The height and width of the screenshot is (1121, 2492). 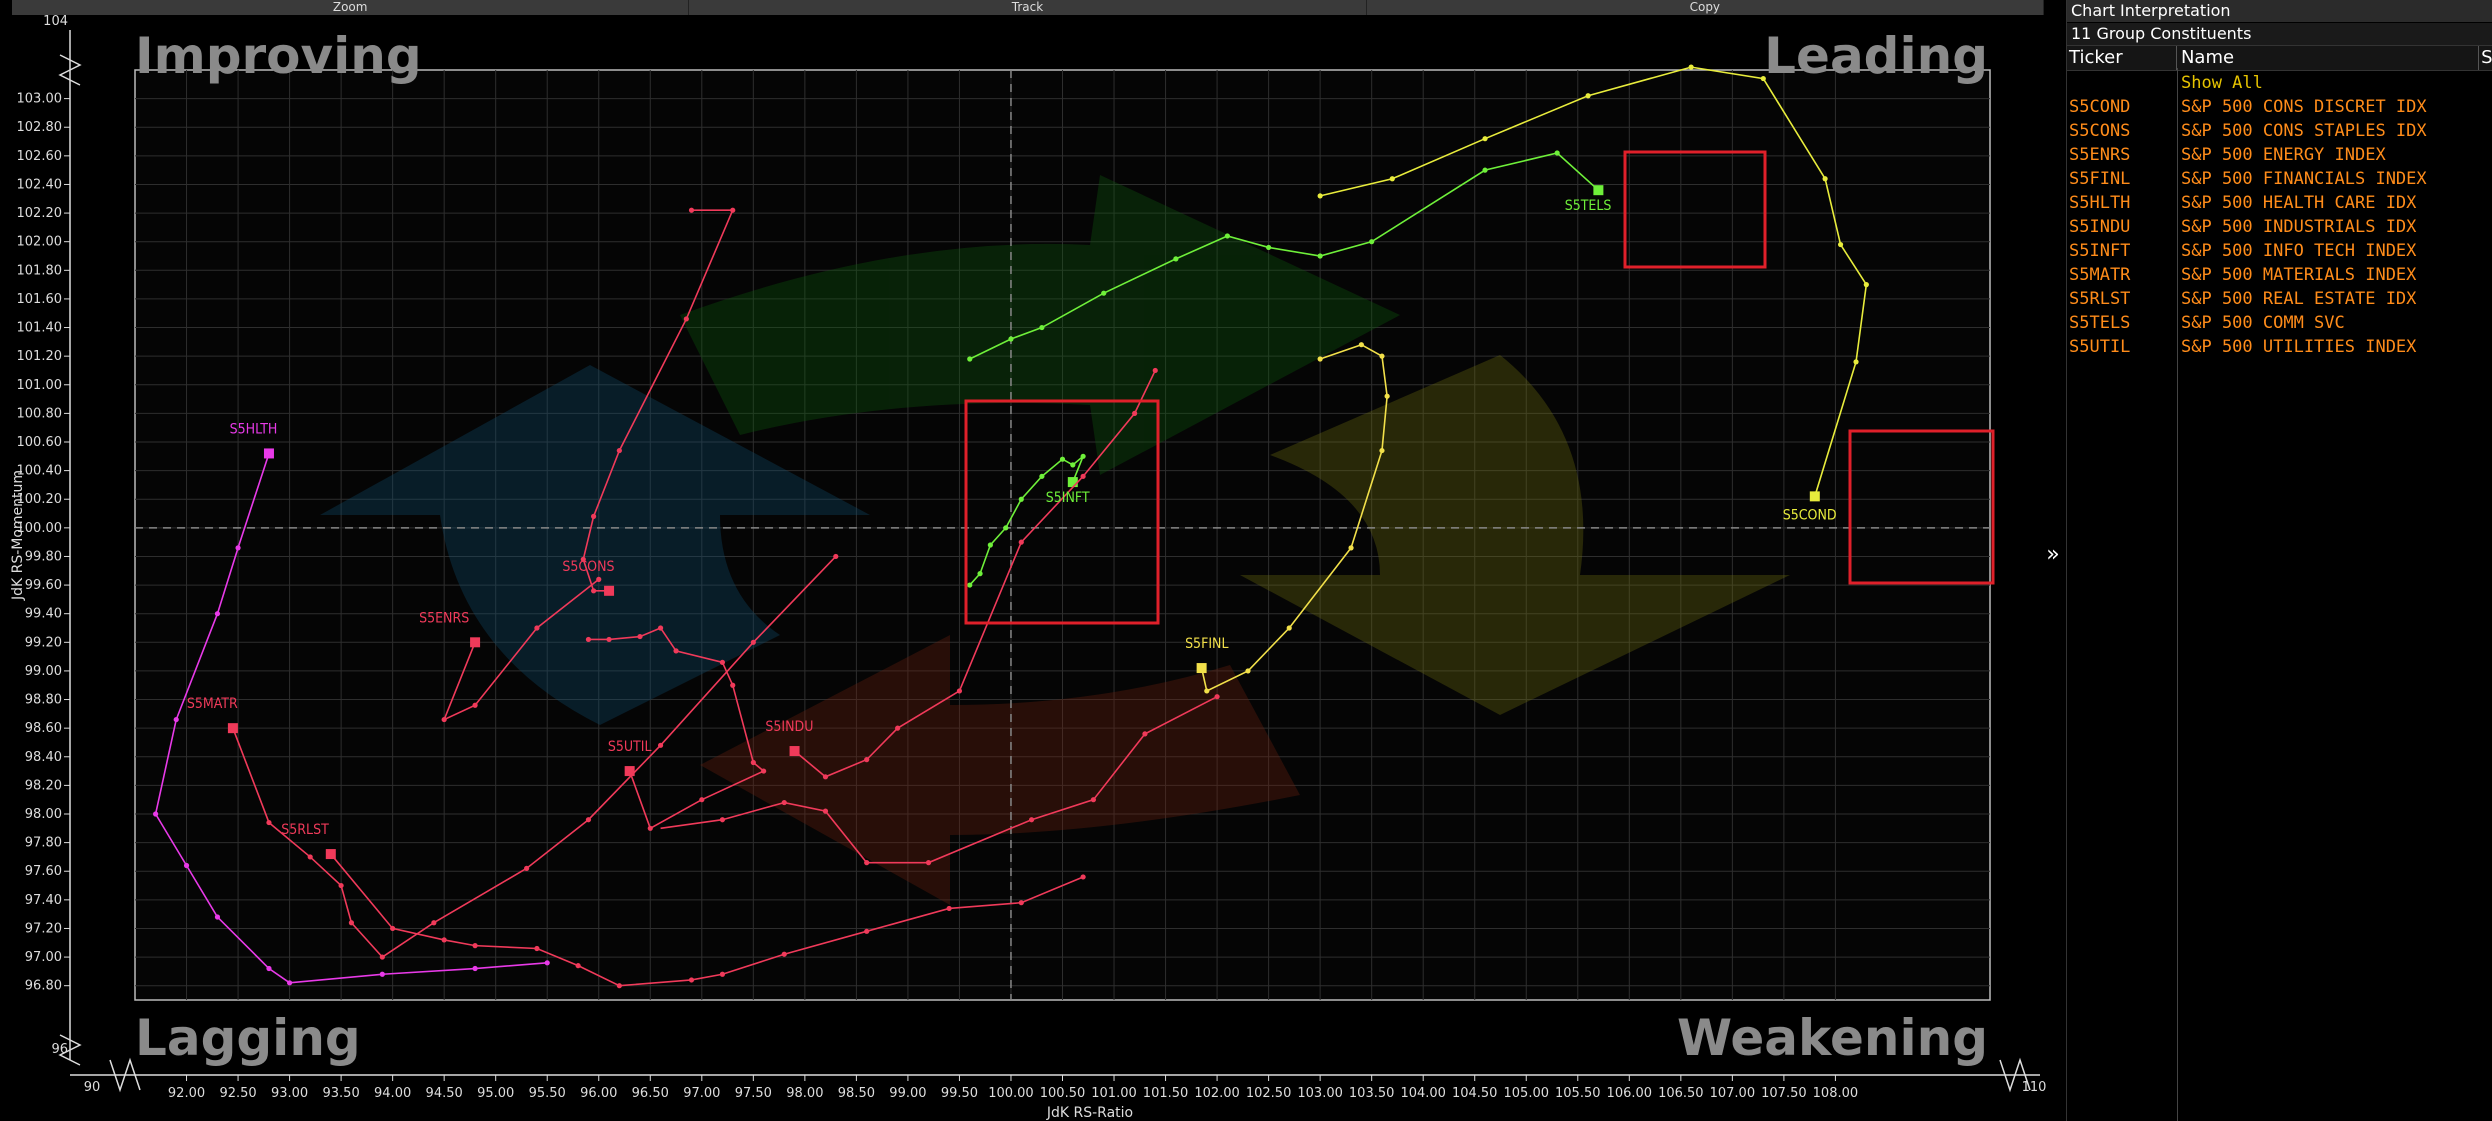 I want to click on column-header-name: Name, so click(x=2328, y=58).